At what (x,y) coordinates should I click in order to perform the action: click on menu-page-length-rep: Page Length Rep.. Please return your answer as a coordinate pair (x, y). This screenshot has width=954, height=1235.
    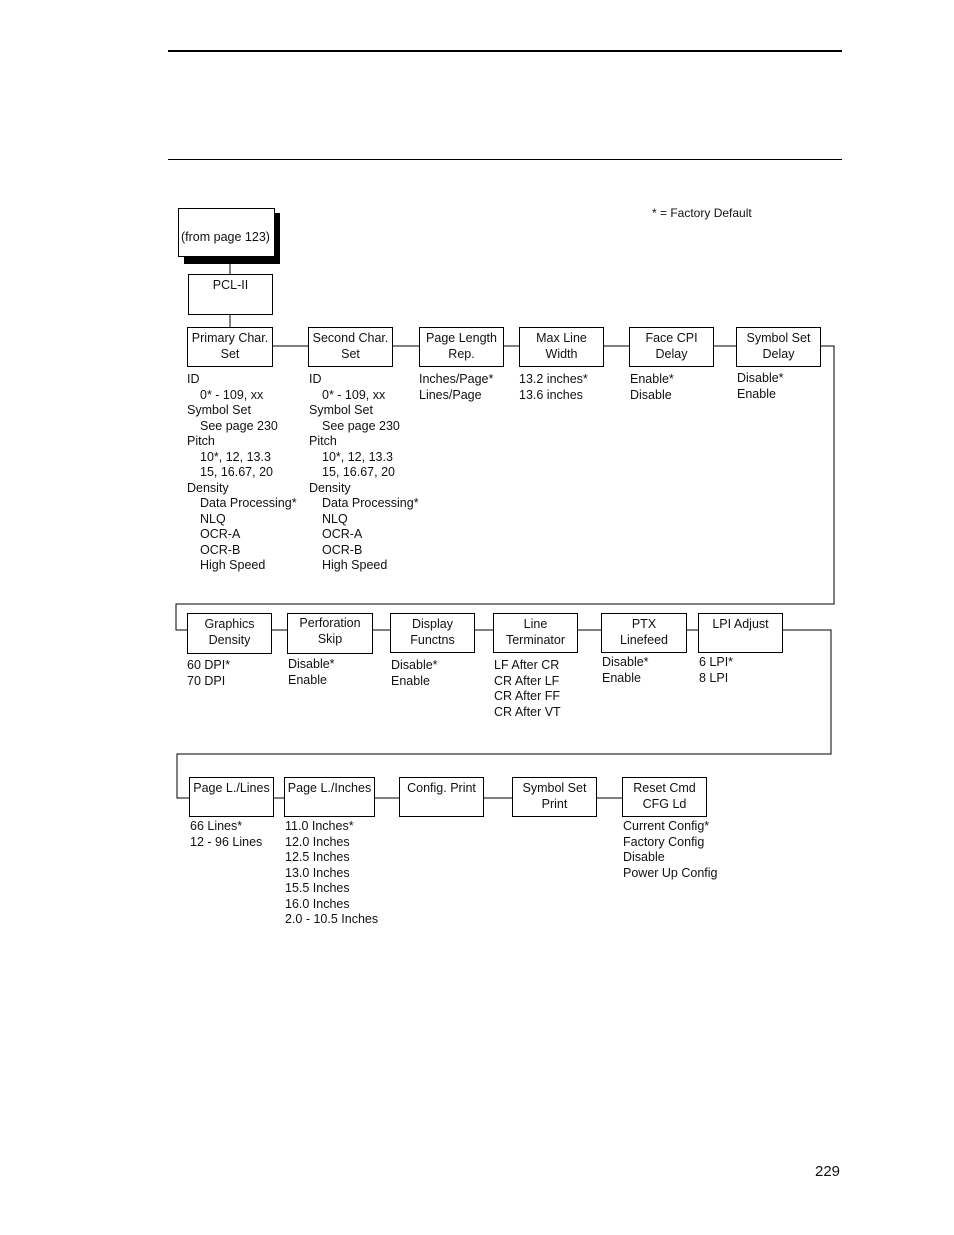
    Looking at the image, I should click on (461, 347).